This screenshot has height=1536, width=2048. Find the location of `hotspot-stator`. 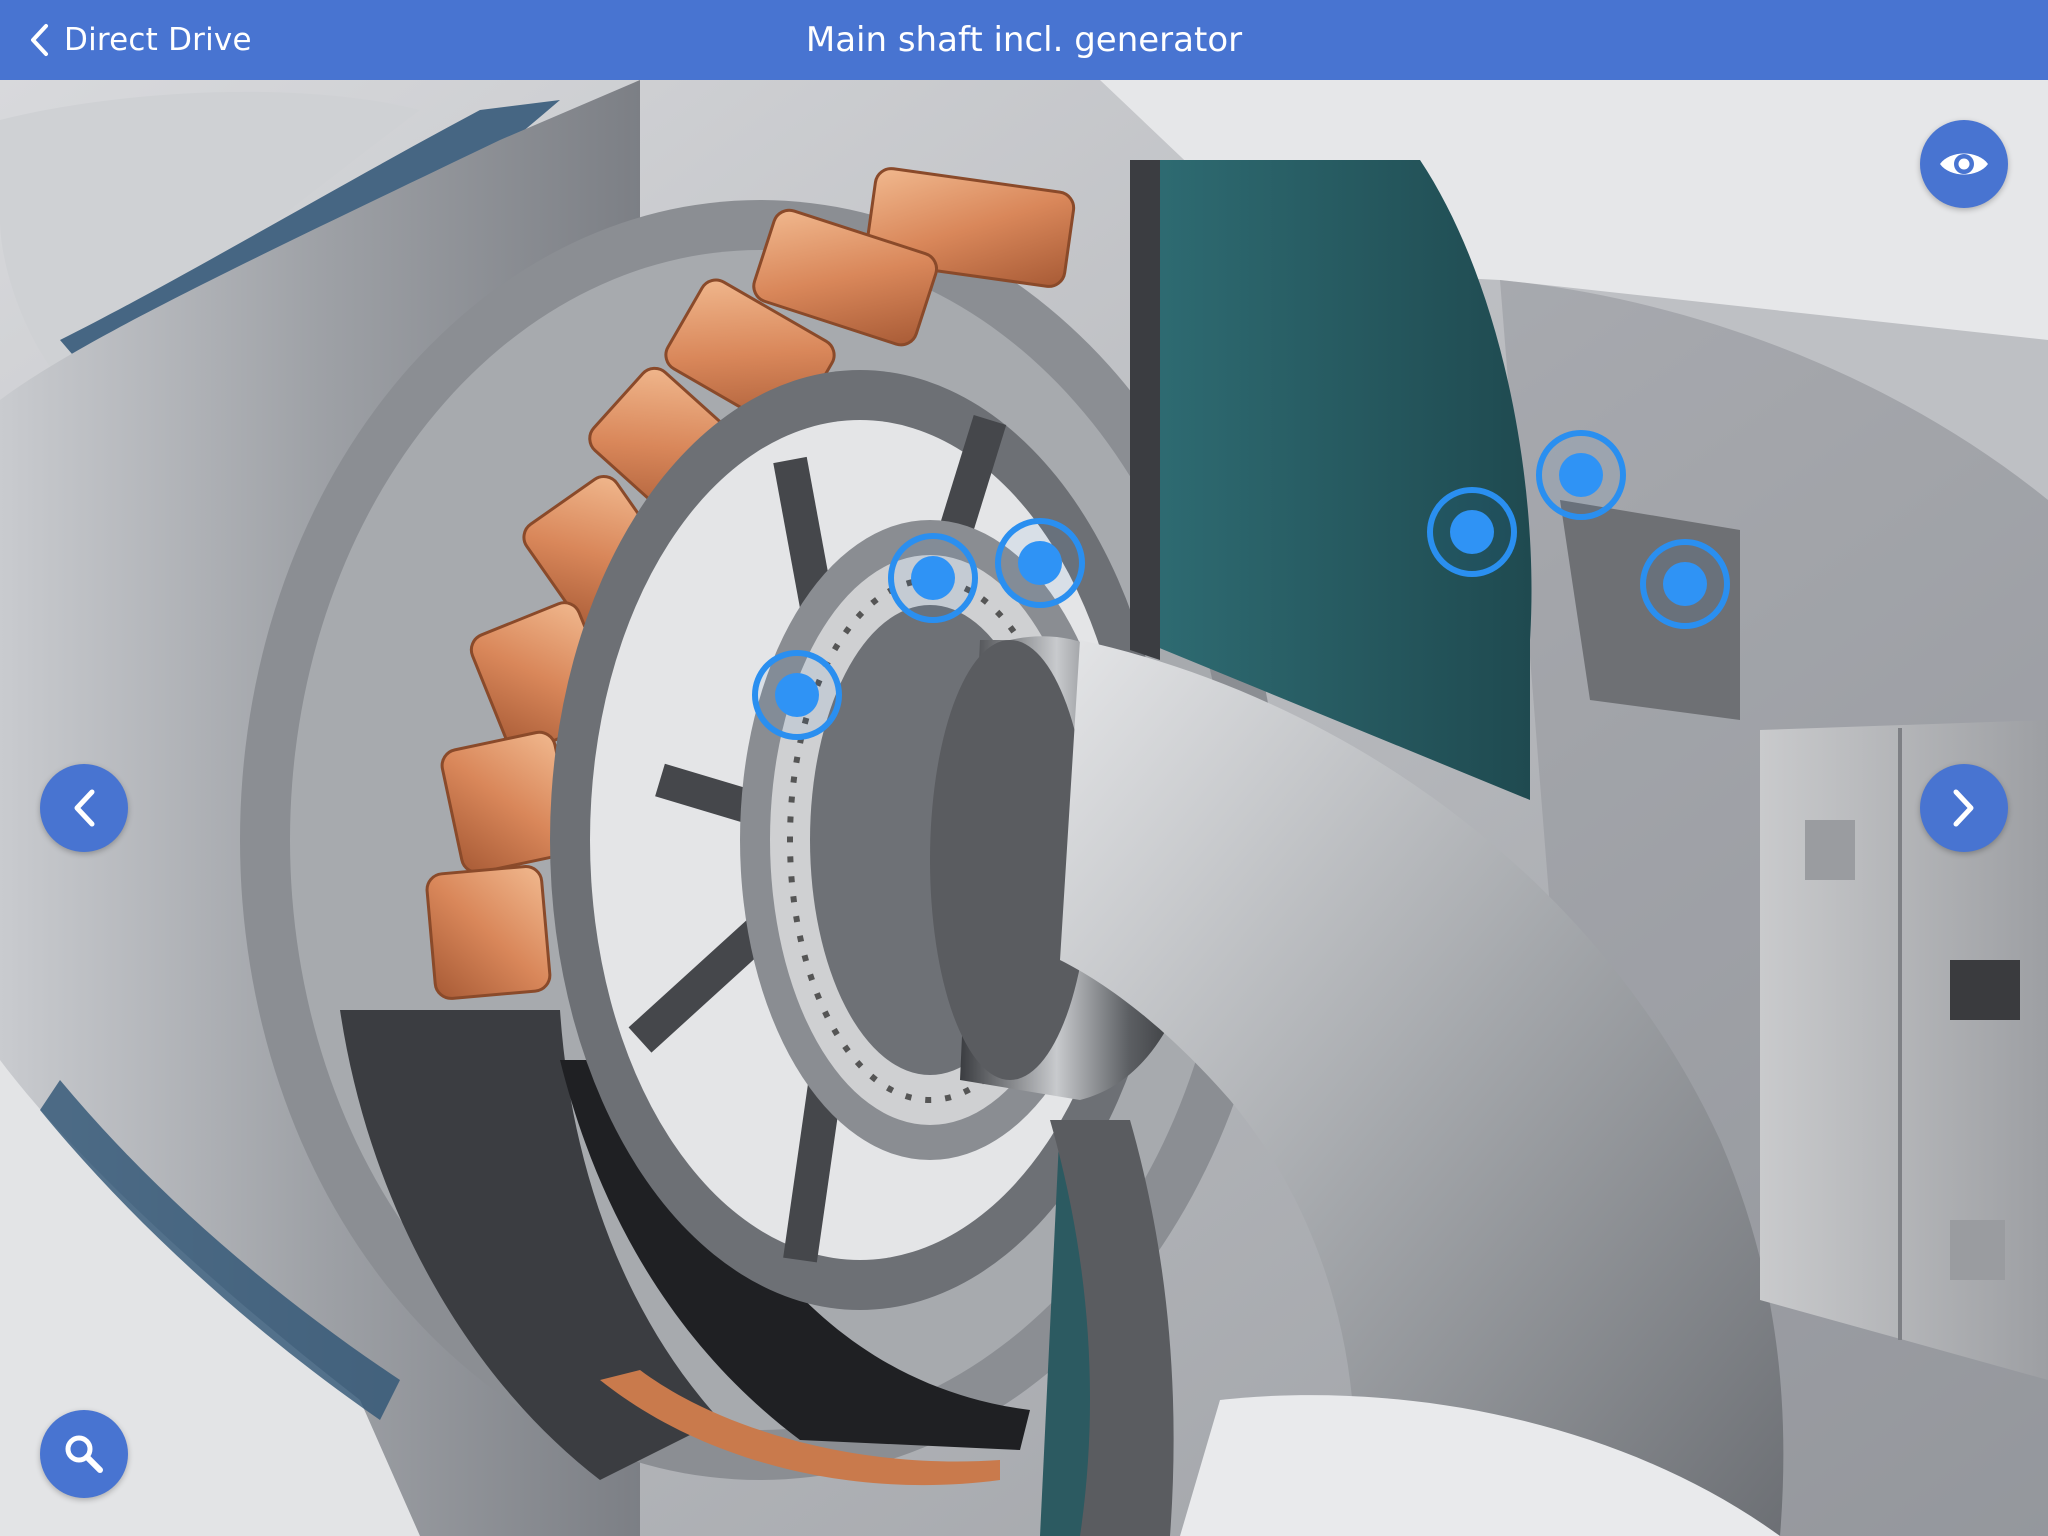

hotspot-stator is located at coordinates (1472, 532).